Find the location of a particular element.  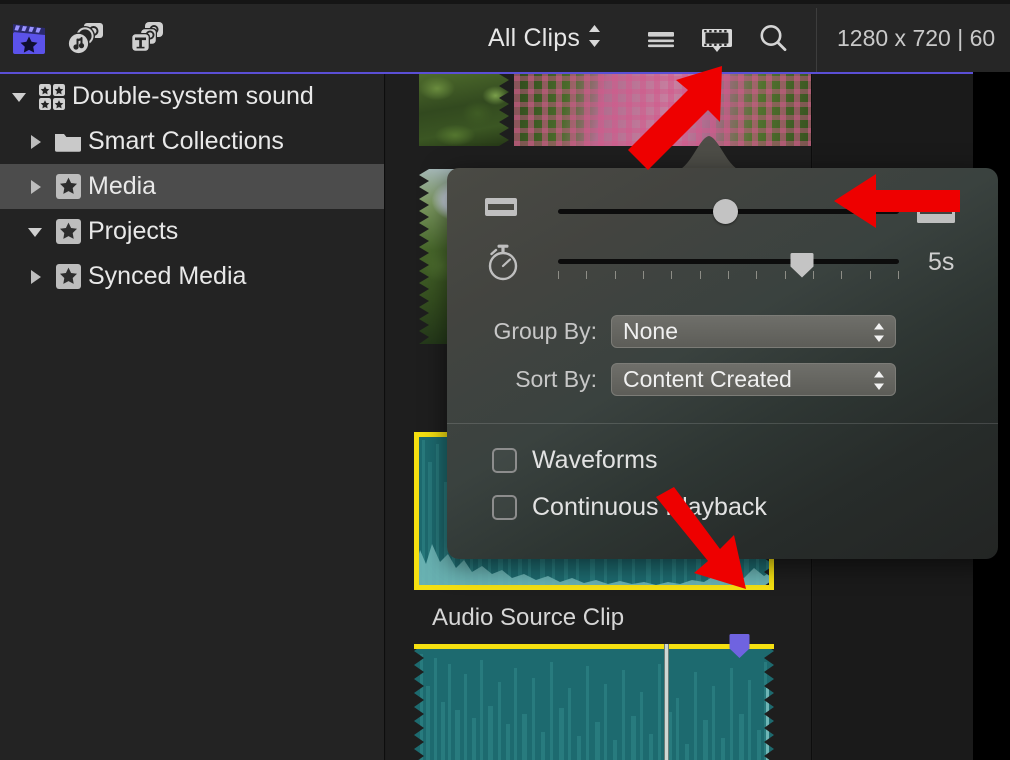

arrow-to-filmstrip-view is located at coordinates (675, 118).